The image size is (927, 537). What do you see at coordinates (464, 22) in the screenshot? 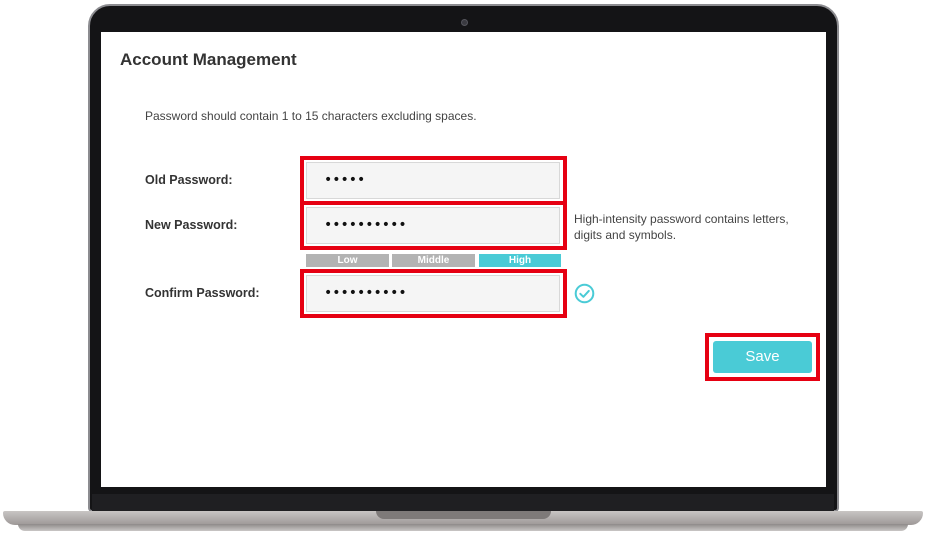
I see `webcam-icon` at bounding box center [464, 22].